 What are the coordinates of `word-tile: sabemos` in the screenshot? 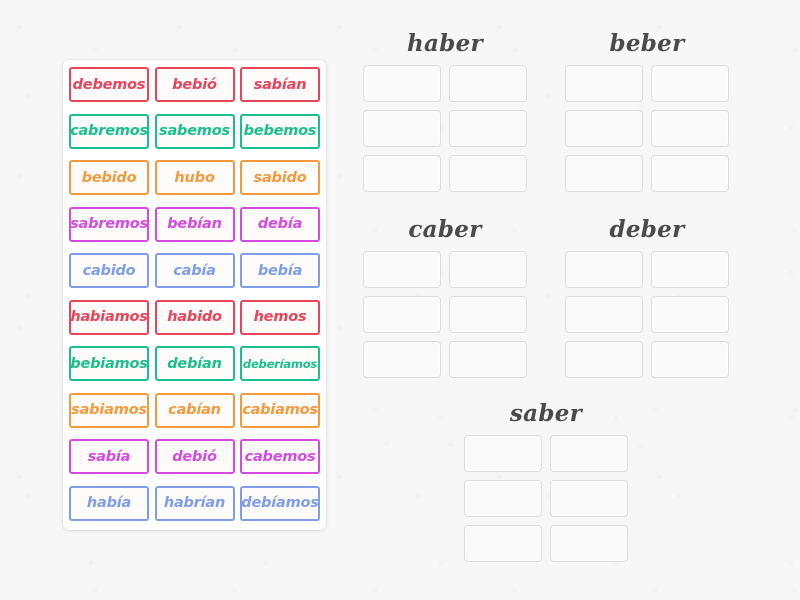 It's located at (194, 131).